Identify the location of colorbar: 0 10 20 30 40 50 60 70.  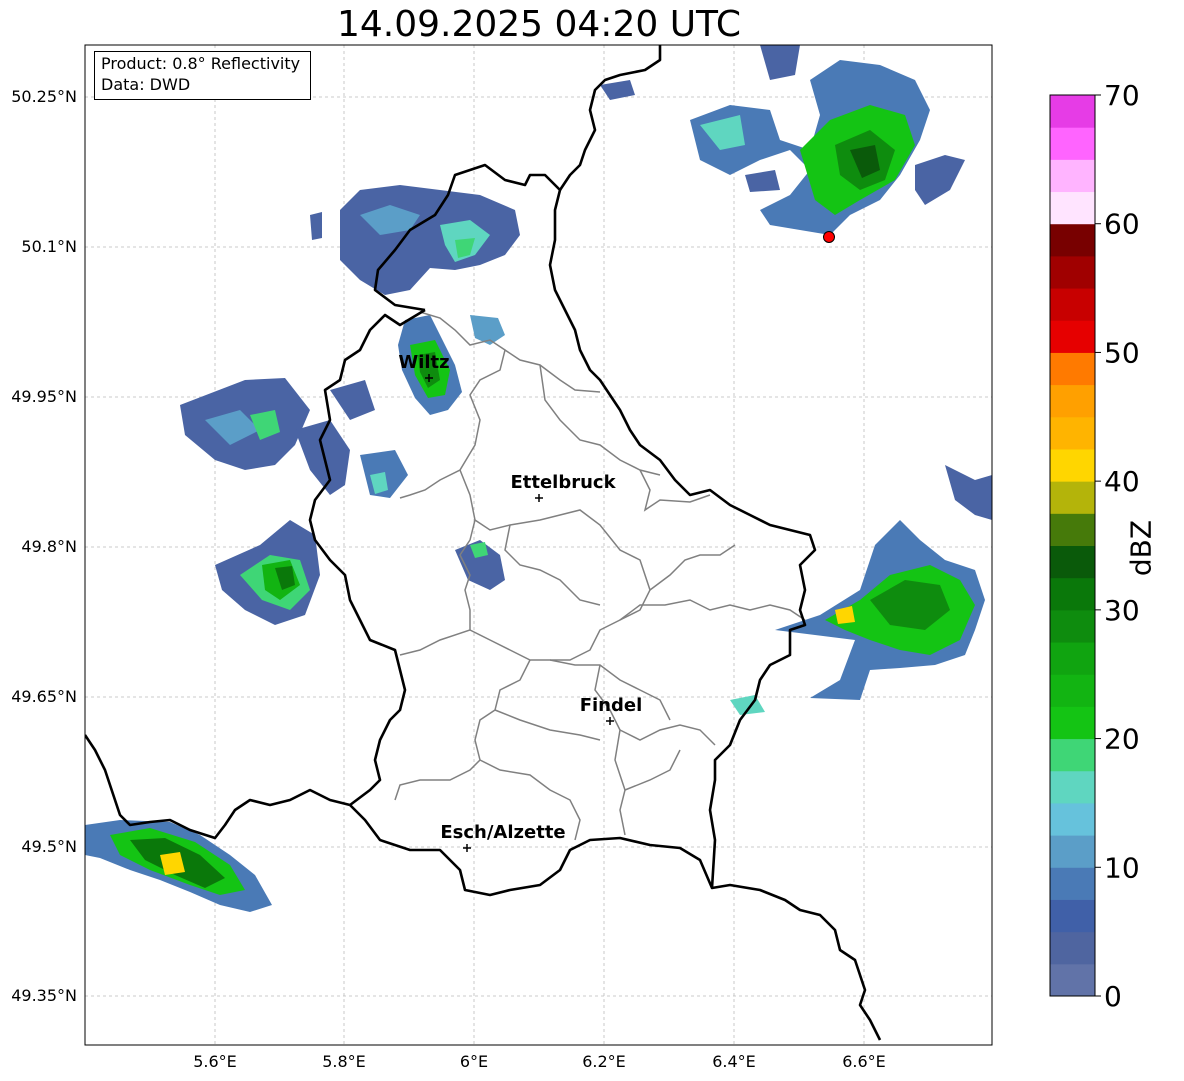
(1094, 546).